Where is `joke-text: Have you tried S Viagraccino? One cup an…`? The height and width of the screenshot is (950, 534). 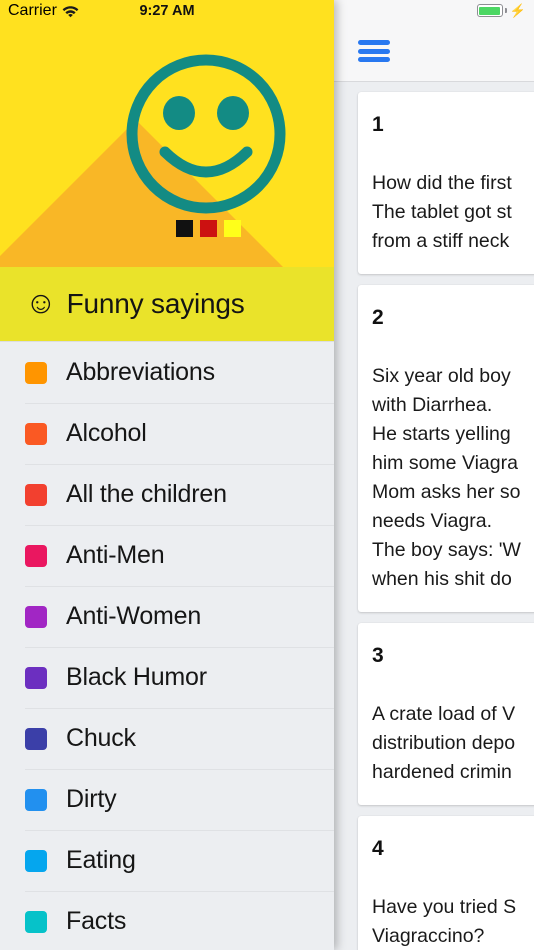
joke-text: Have you tried S Viagraccino? One cup an… is located at coordinates (444, 921).